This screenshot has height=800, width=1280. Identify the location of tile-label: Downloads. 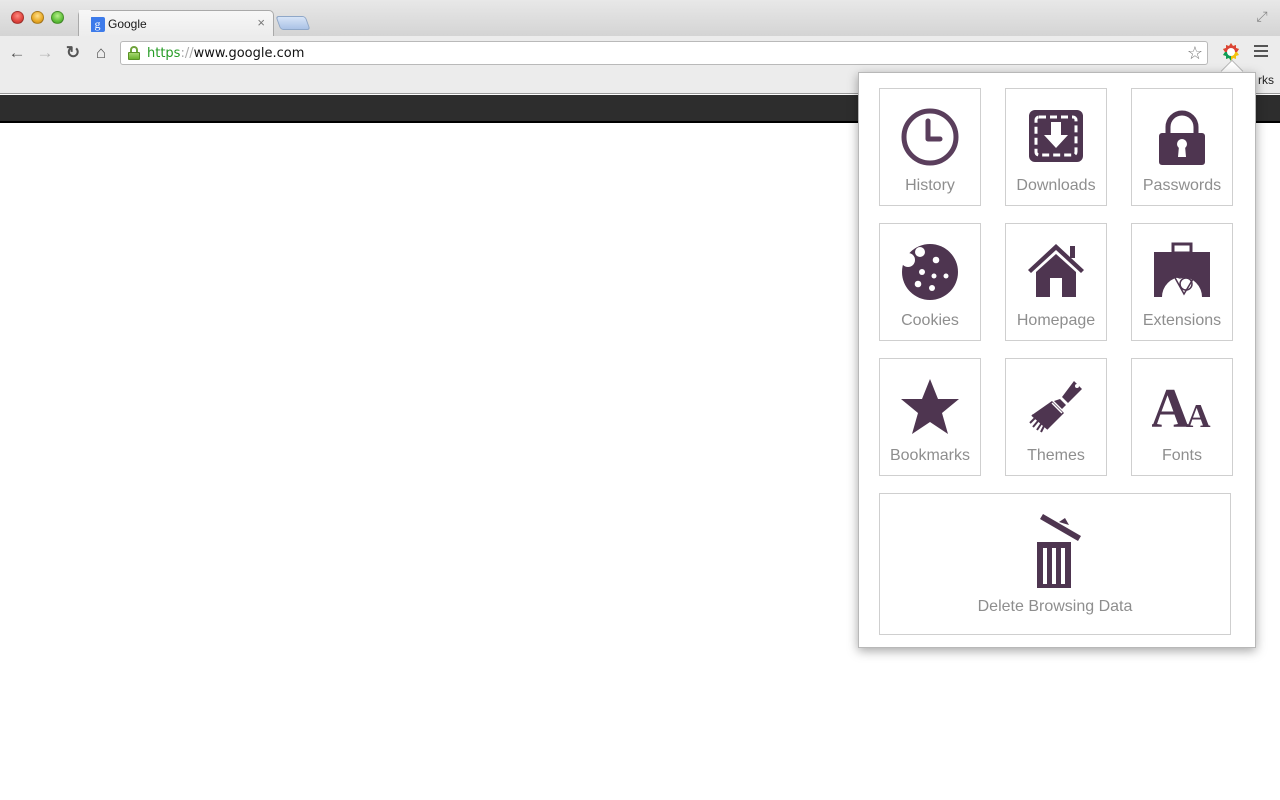
(1056, 185).